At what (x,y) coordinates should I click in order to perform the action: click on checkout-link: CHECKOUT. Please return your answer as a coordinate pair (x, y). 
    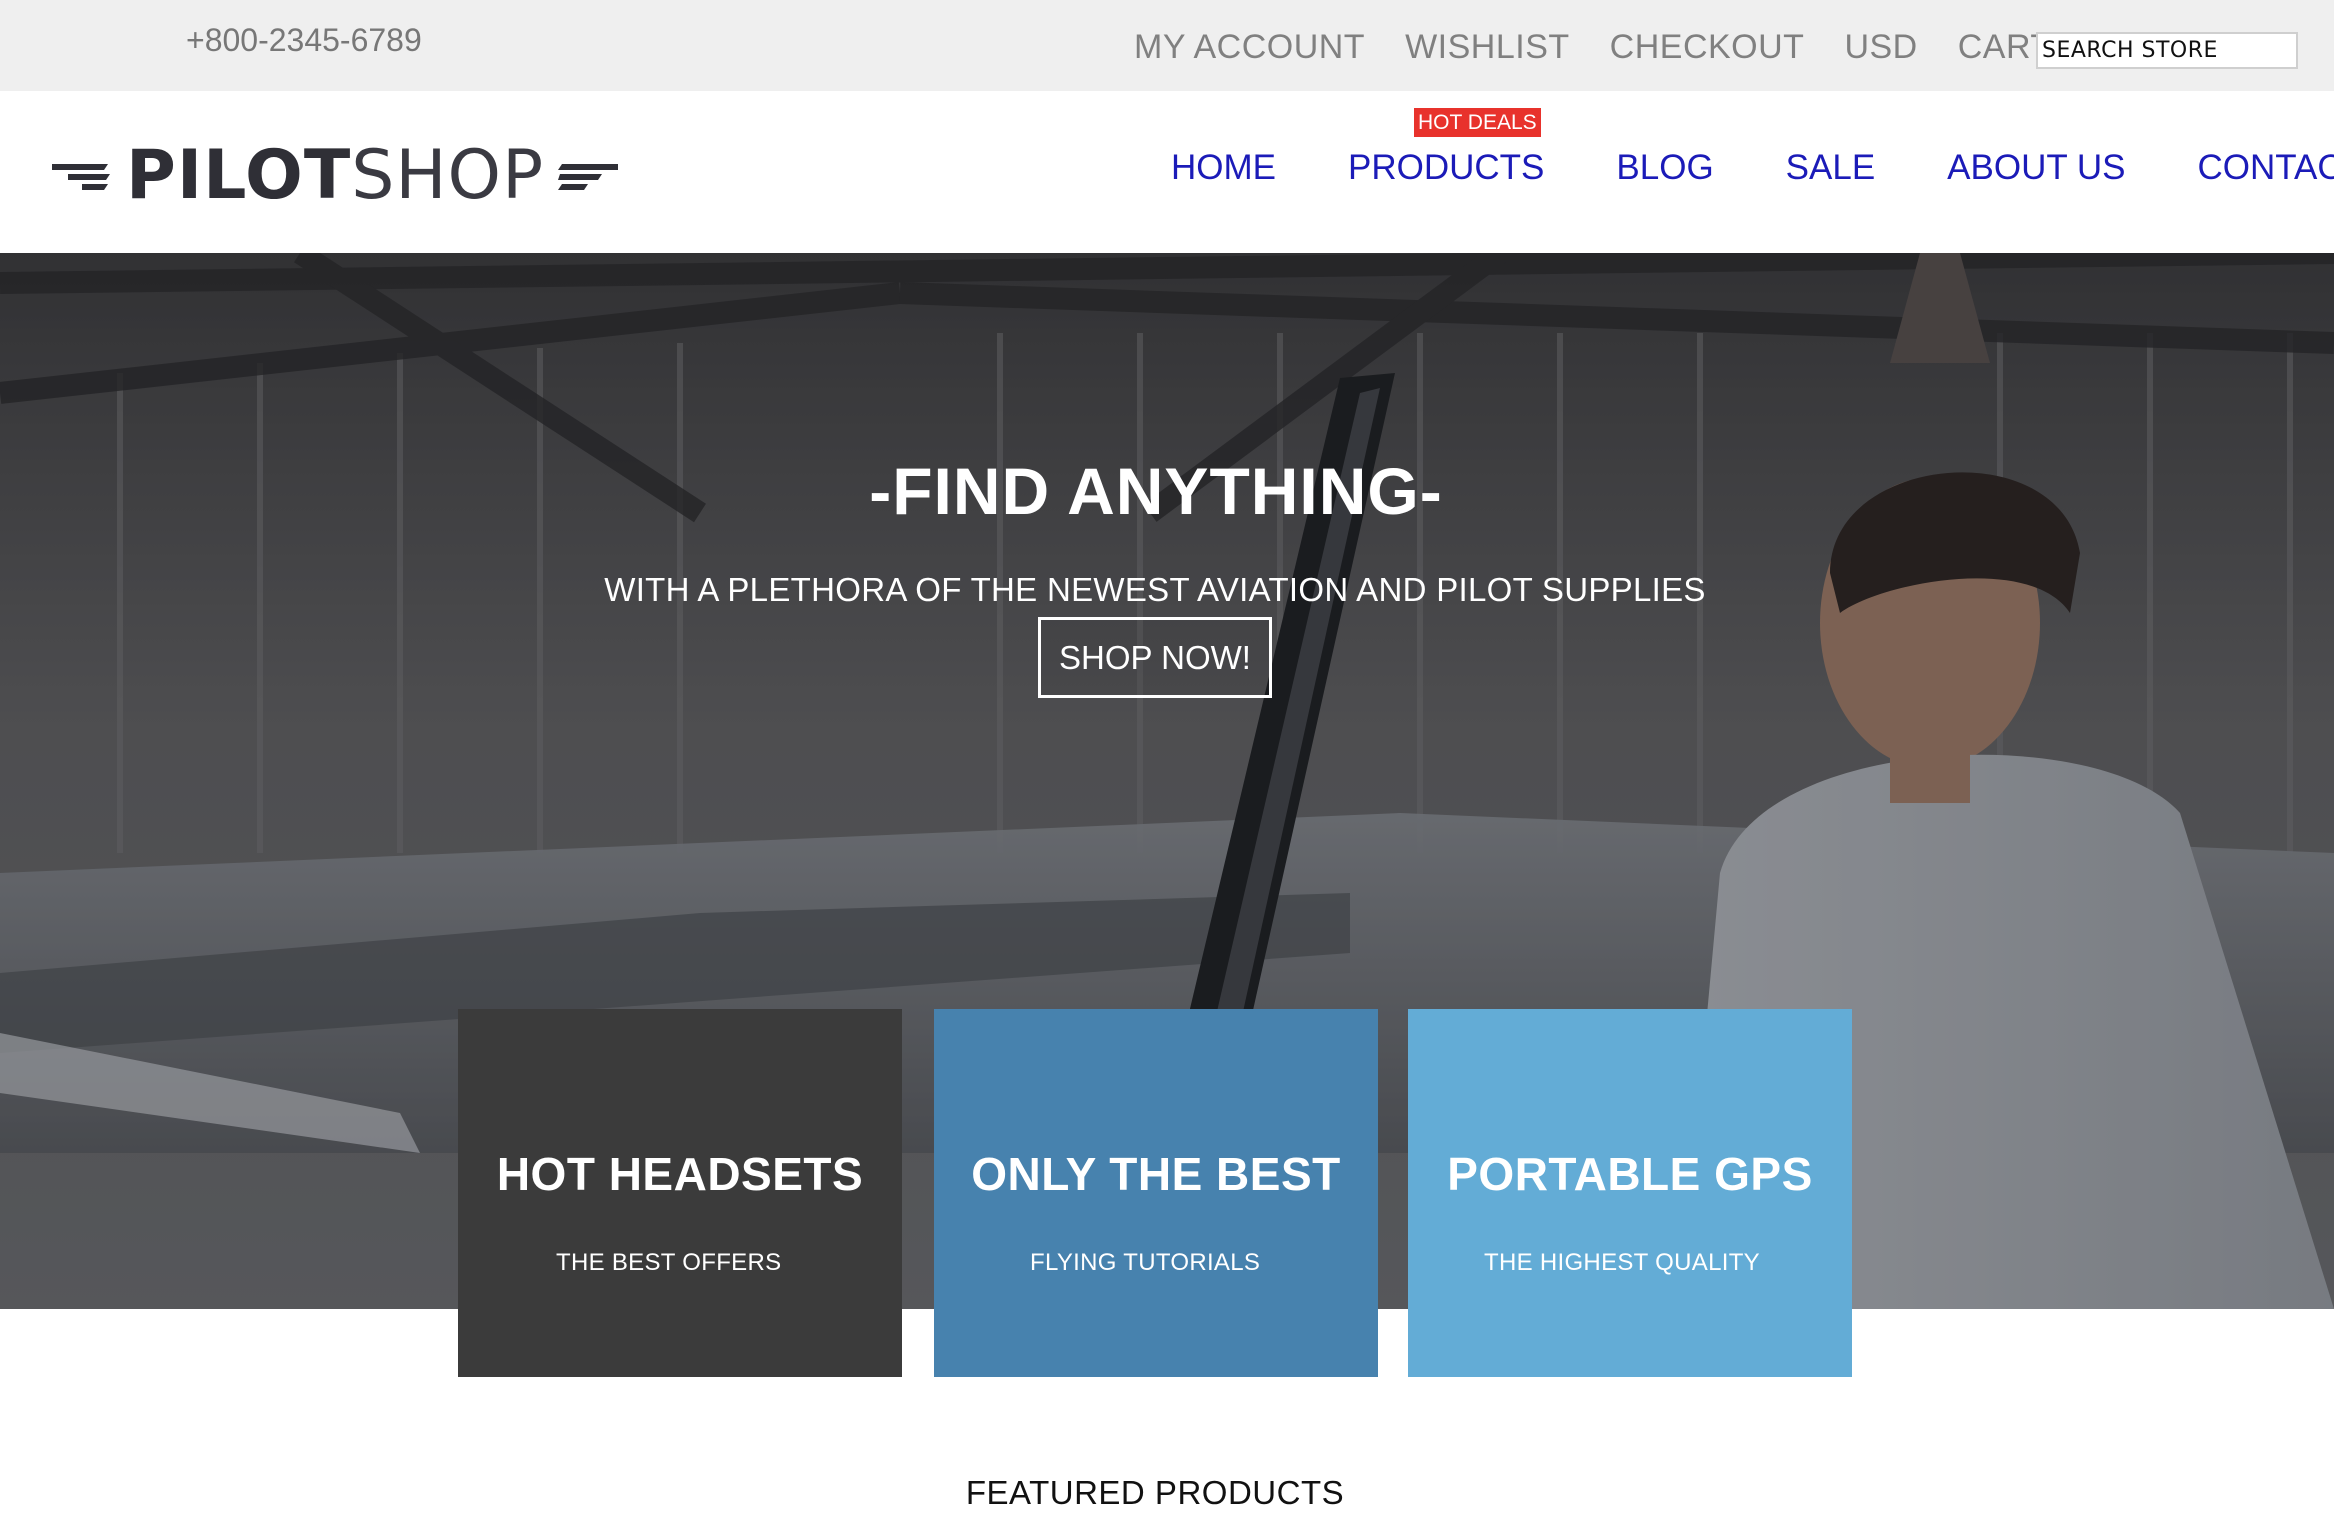
    Looking at the image, I should click on (1707, 47).